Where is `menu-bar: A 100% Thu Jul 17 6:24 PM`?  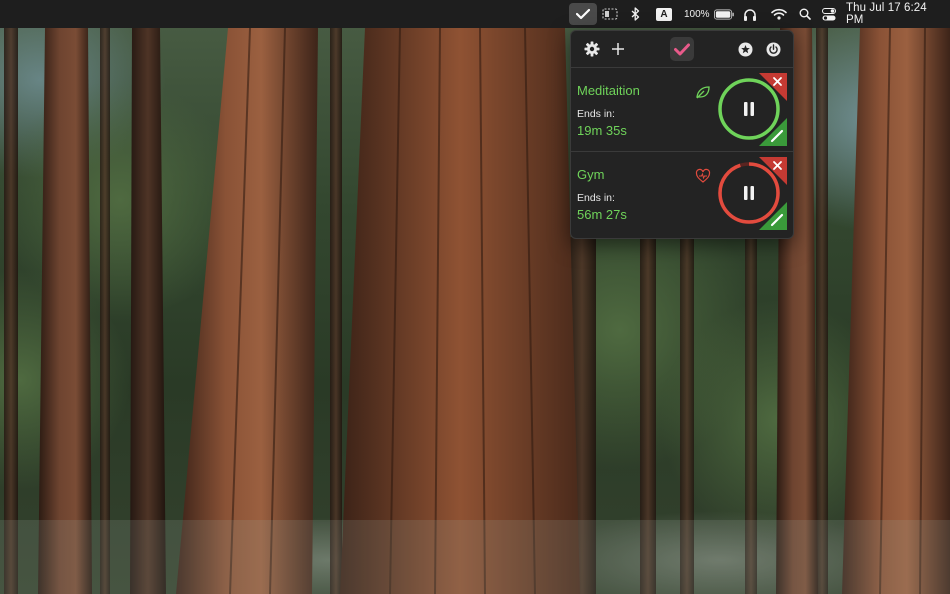
menu-bar: A 100% Thu Jul 17 6:24 PM is located at coordinates (475, 14).